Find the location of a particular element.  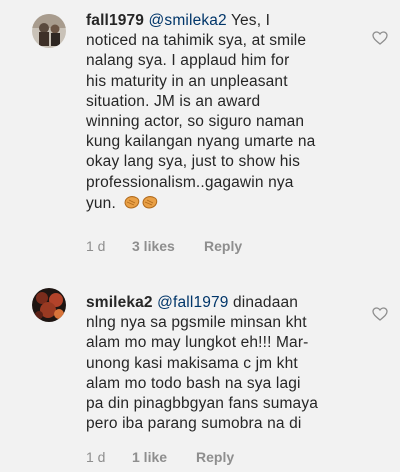

comment-line: kung kailangan nyang umarte na is located at coordinates (201, 142).